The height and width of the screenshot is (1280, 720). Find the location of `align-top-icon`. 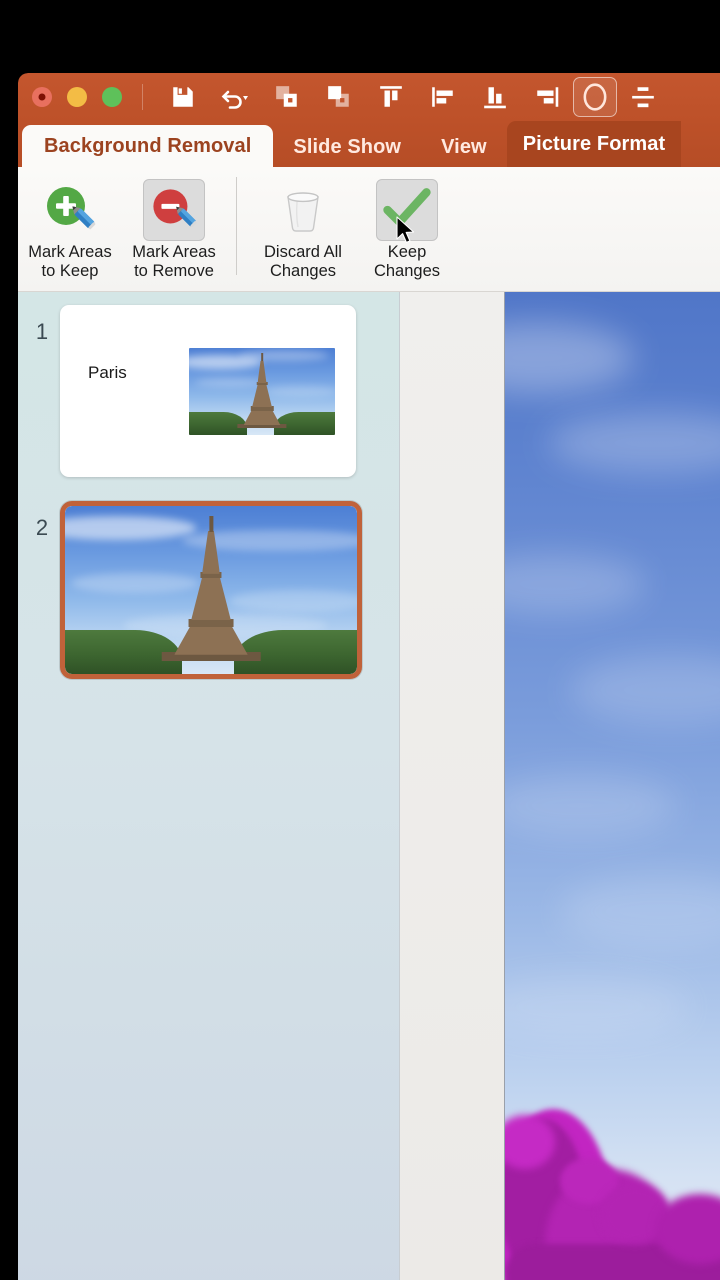

align-top-icon is located at coordinates (391, 97).